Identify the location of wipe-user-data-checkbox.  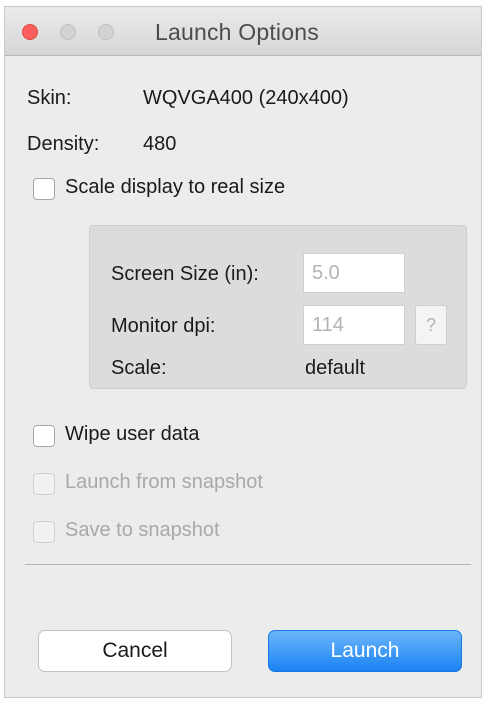
(44, 436).